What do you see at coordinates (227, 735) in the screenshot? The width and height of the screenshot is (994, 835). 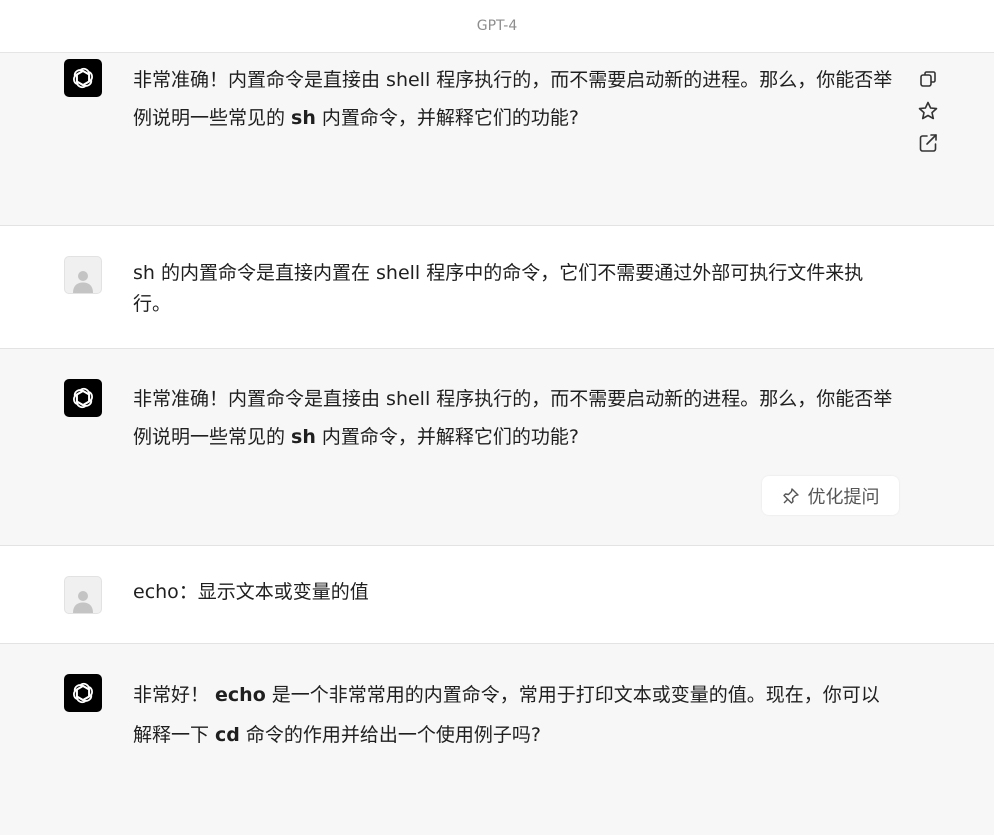 I see `inline-code: cd` at bounding box center [227, 735].